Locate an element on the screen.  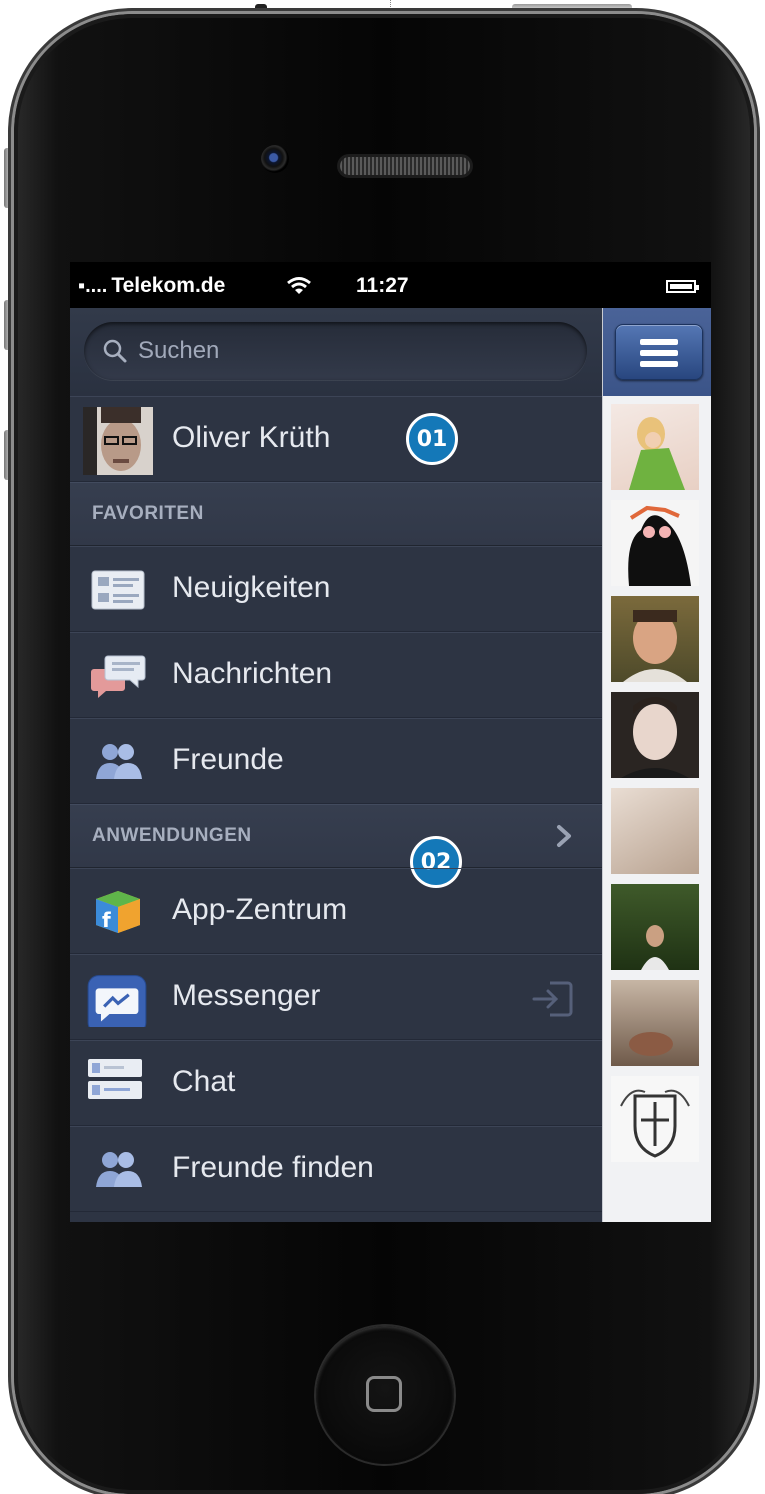
svg-text: f is located at coordinates (106, 920).